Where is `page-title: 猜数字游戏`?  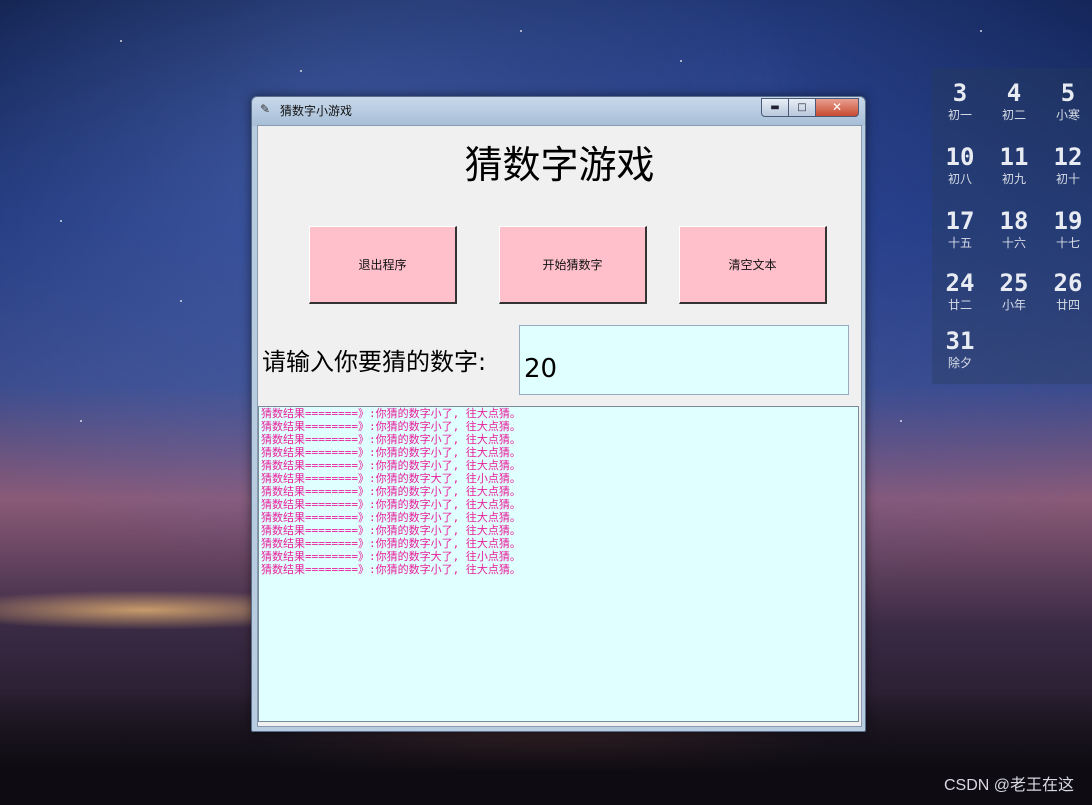
page-title: 猜数字游戏 is located at coordinates (559, 165).